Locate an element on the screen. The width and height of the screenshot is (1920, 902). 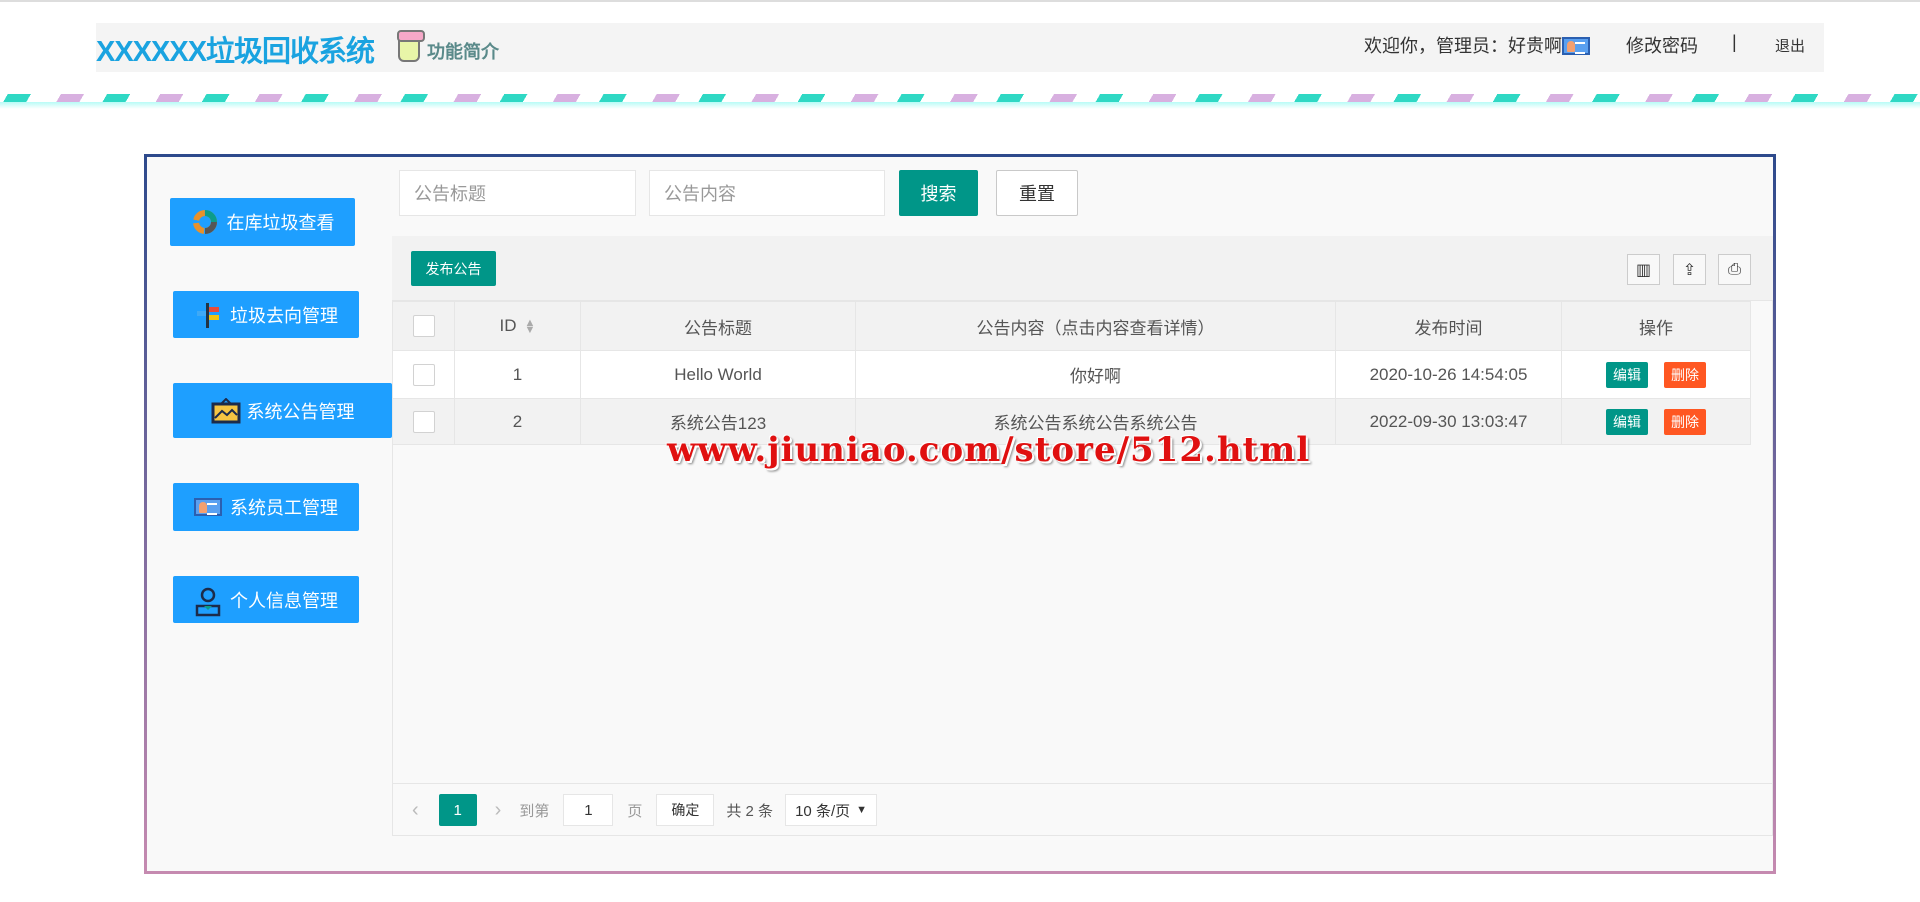
notice-board-icon is located at coordinates (225, 410).